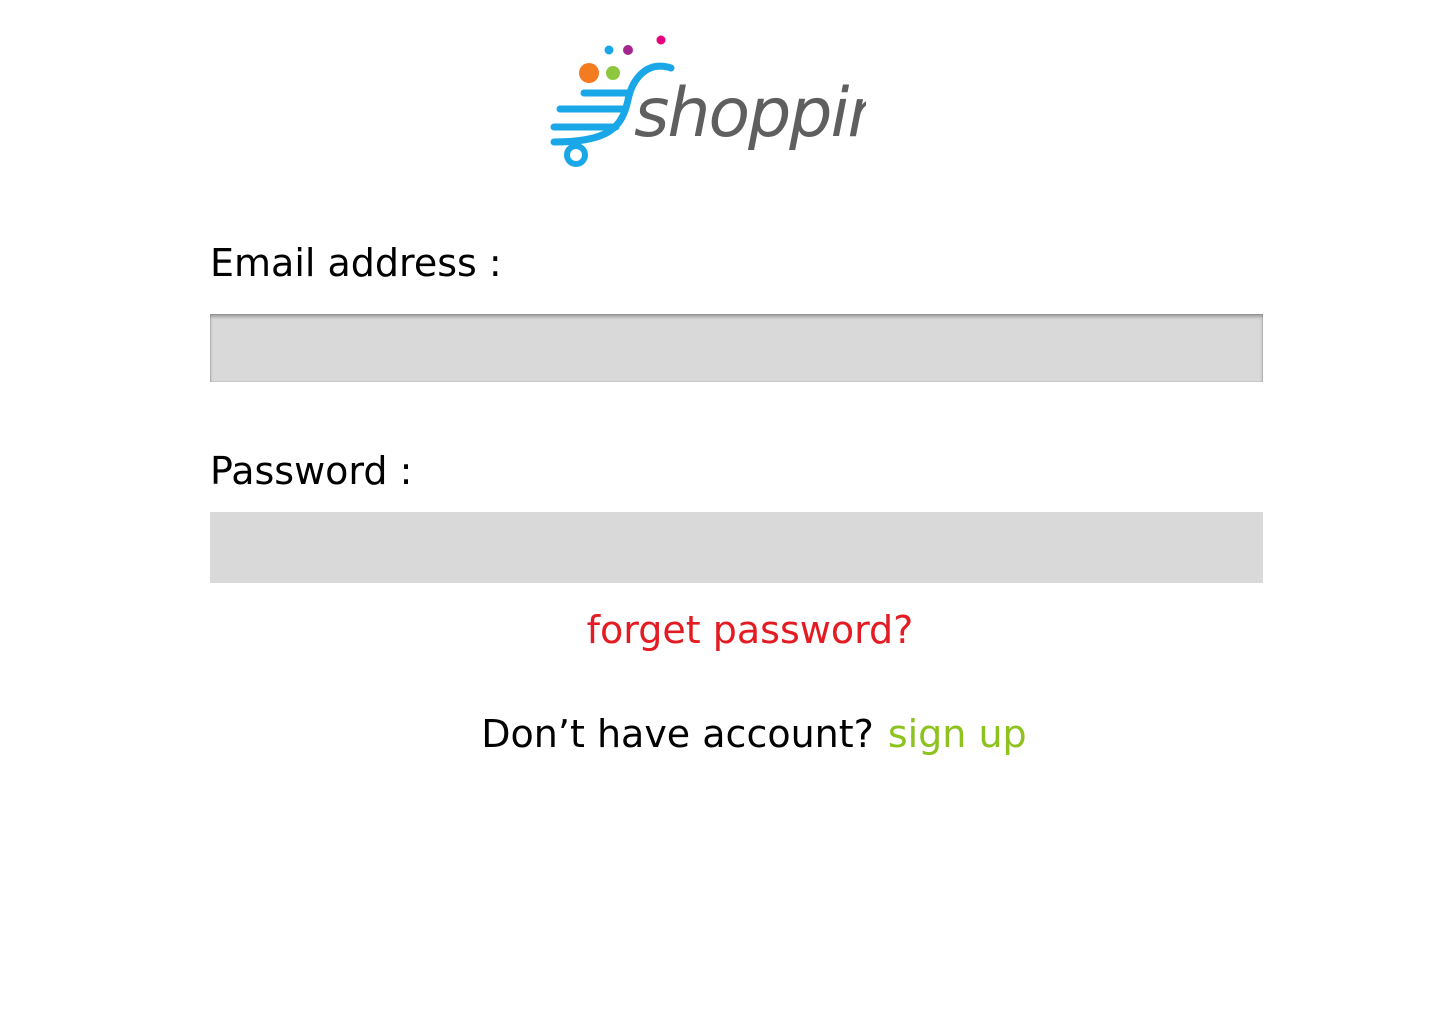 The image size is (1440, 1024). I want to click on email-field, so click(736, 348).